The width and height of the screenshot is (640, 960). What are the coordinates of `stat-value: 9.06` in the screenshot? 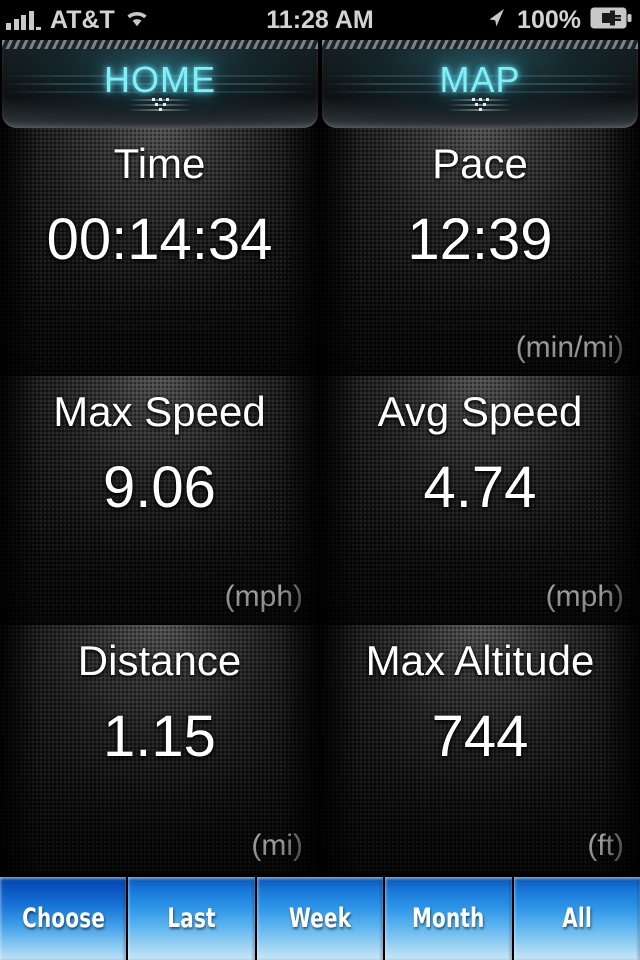 It's located at (159, 488).